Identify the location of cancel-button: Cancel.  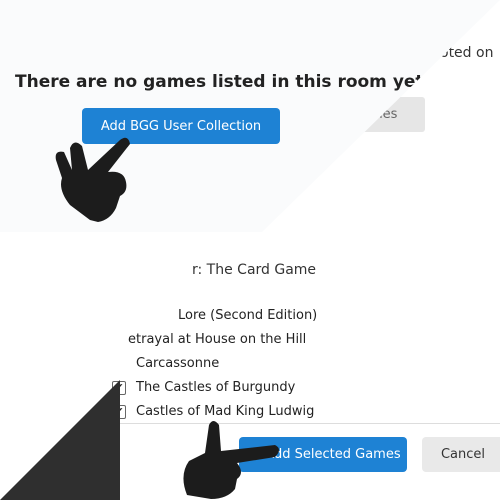
(461, 454).